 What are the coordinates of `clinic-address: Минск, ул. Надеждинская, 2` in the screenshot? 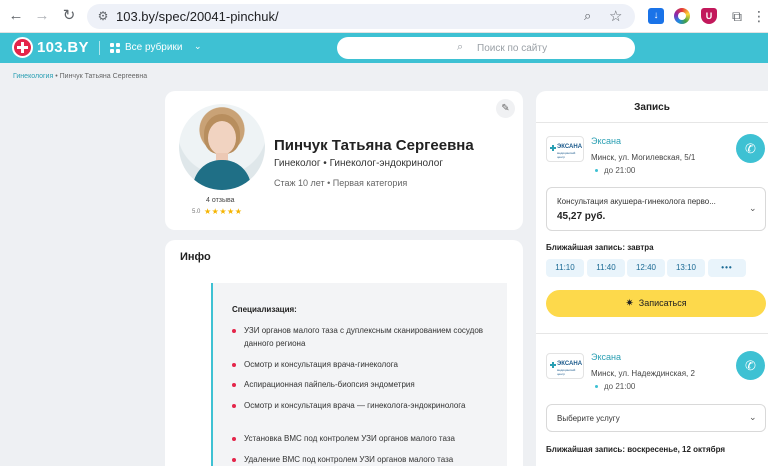 It's located at (643, 373).